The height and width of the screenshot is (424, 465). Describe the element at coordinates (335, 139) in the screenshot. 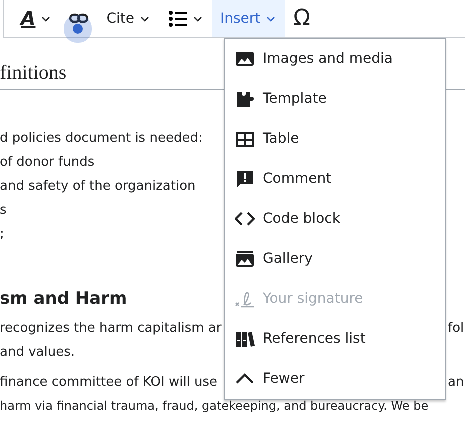

I see `menu-item: Table` at that location.